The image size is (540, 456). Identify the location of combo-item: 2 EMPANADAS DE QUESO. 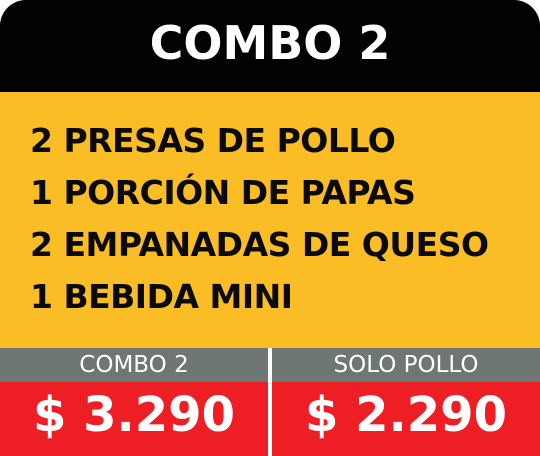
(259, 244).